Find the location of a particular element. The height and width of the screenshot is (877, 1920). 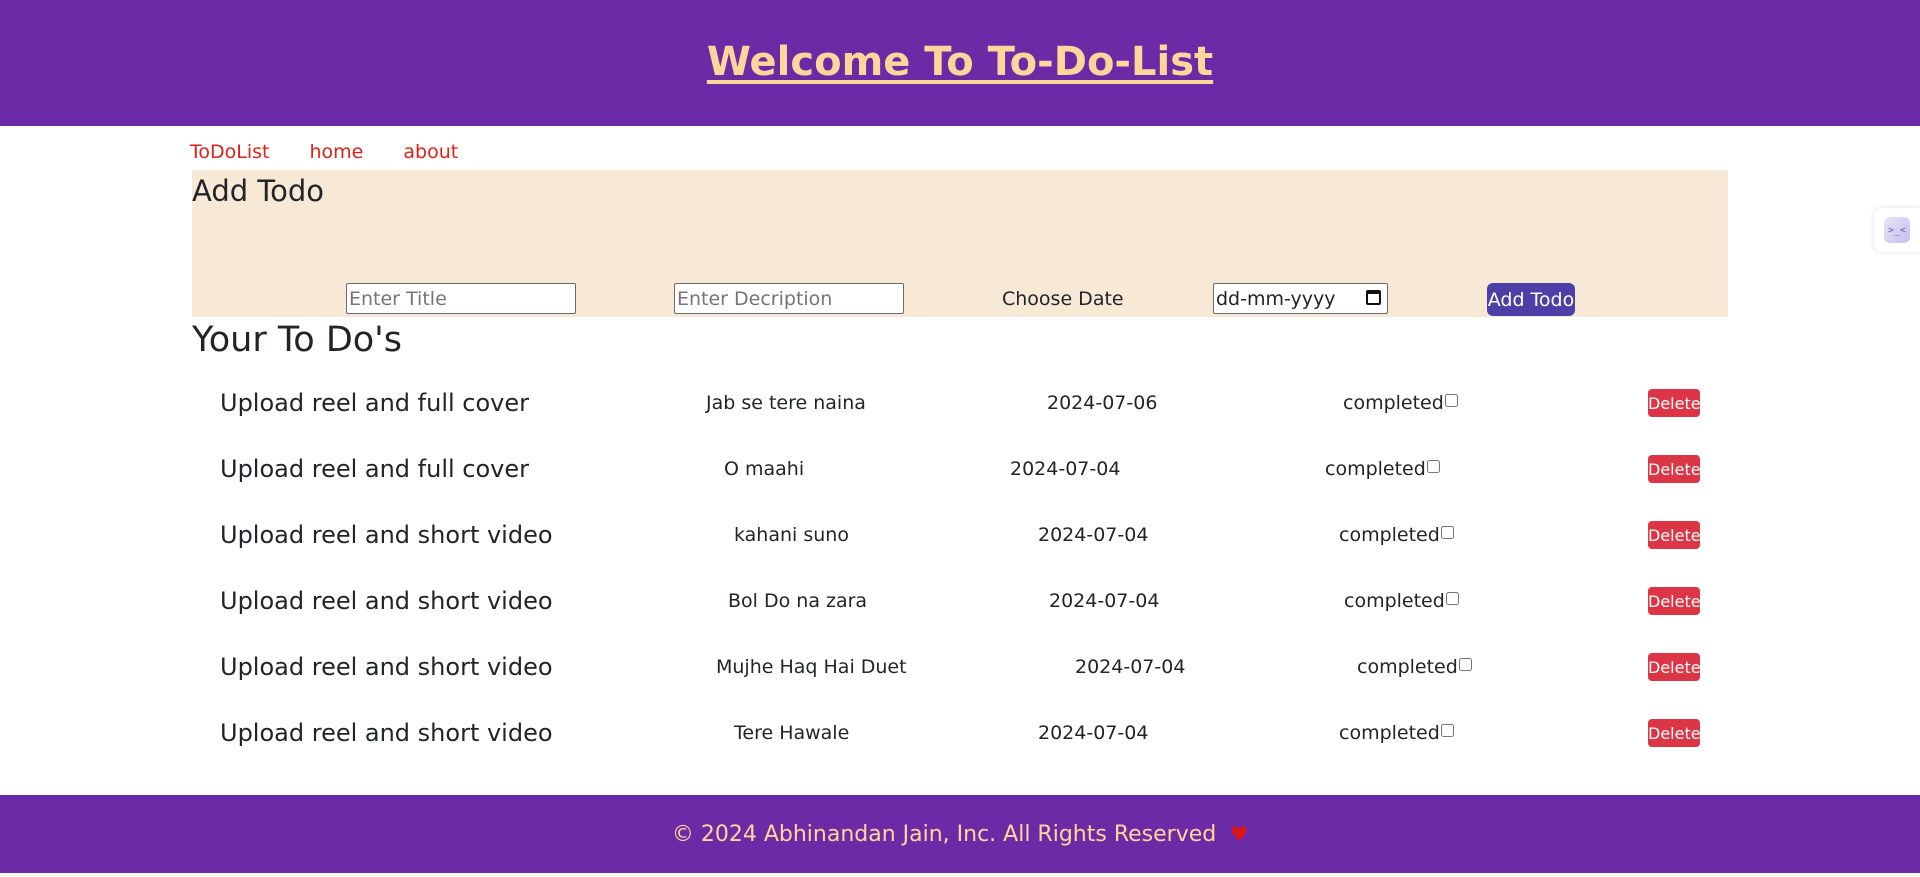

side-widget-button: >_< is located at coordinates (1897, 230).